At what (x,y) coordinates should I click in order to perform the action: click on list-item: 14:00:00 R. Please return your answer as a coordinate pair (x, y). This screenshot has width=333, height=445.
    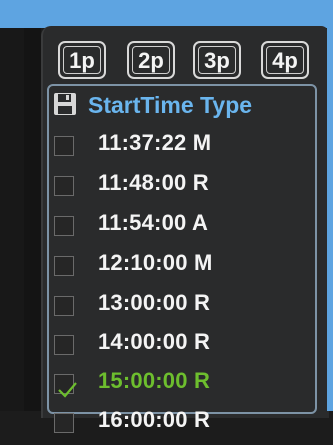
    Looking at the image, I should click on (181, 347).